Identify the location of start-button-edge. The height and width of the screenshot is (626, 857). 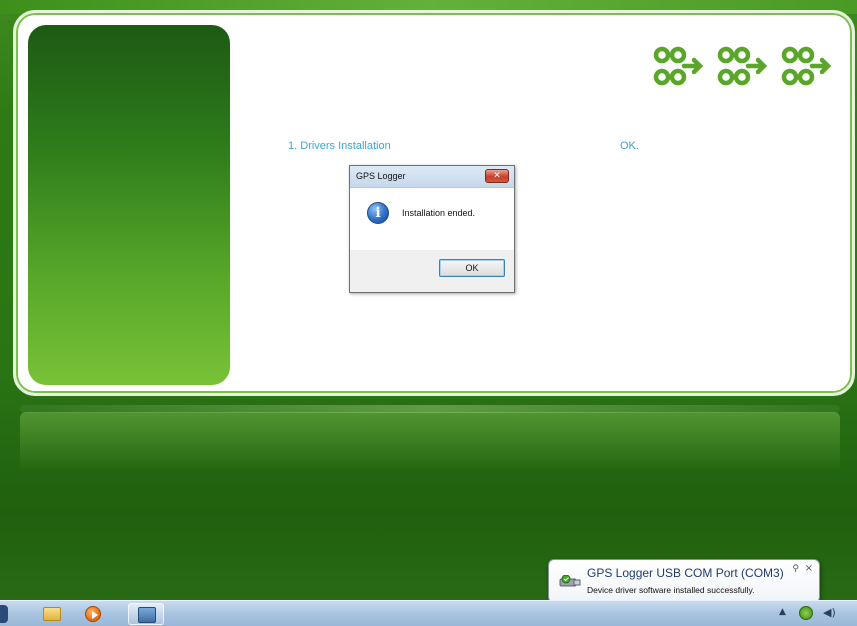
(4, 614).